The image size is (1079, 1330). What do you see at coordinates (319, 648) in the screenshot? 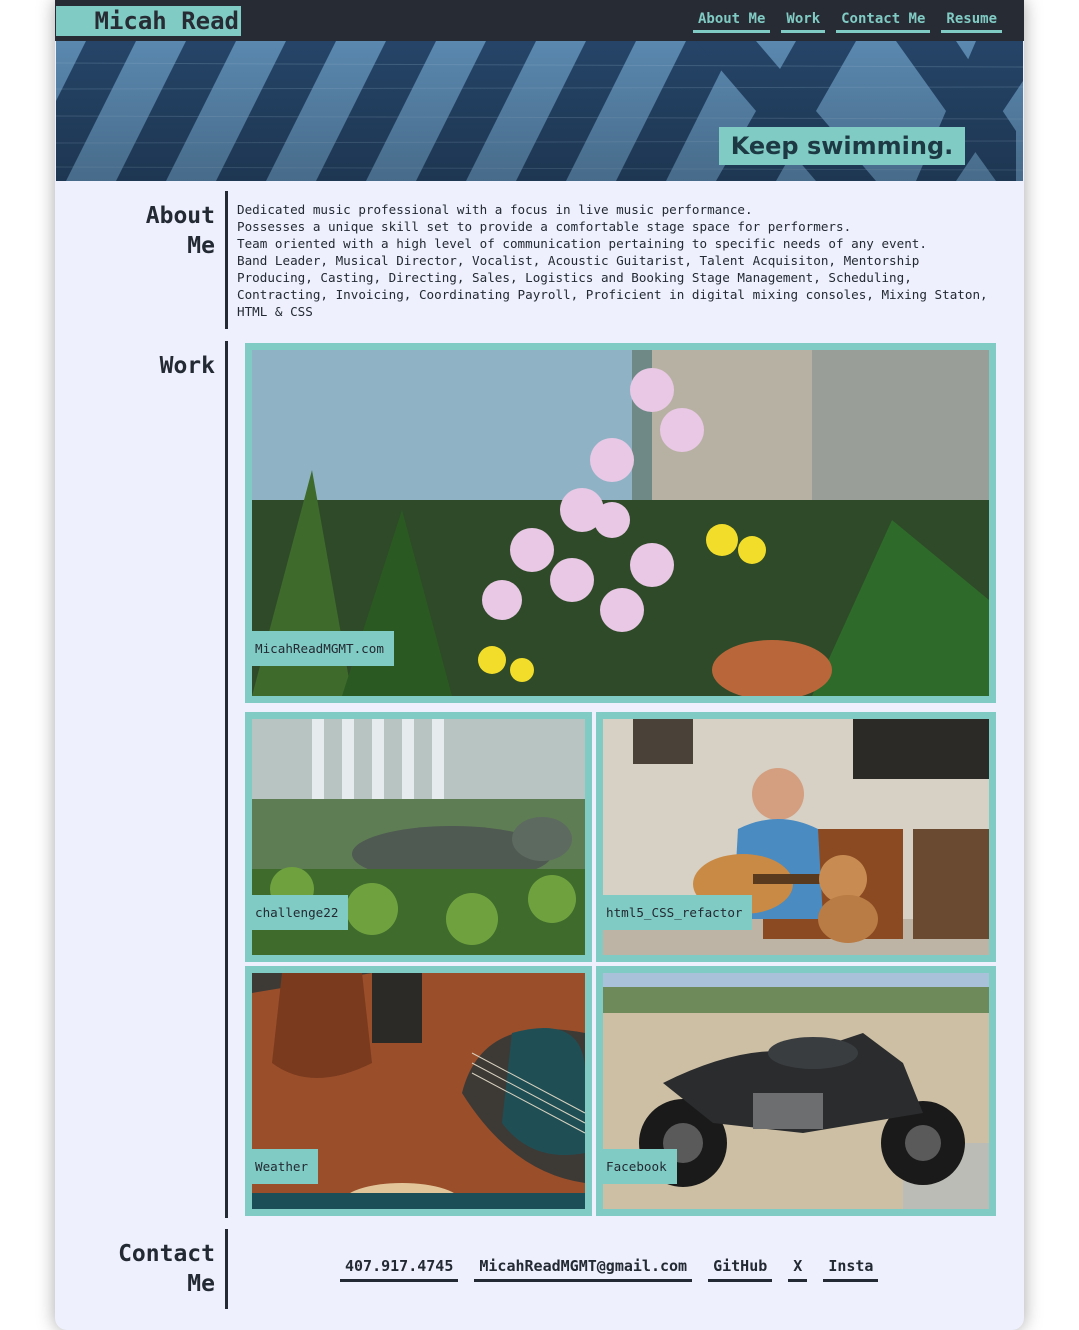
I see `project-label-micahreadmgmt: MicahReadMGMT.com` at bounding box center [319, 648].